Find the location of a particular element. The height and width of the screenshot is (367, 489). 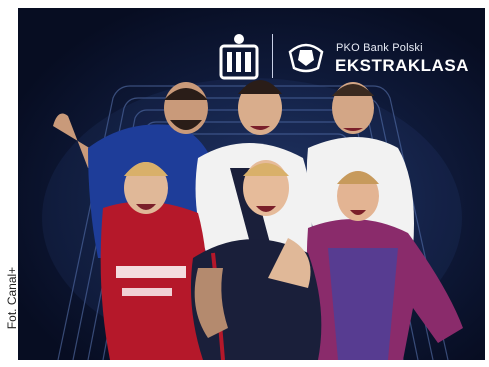

photo-credit-text: Fot. Canal+ is located at coordinates (12, 298).